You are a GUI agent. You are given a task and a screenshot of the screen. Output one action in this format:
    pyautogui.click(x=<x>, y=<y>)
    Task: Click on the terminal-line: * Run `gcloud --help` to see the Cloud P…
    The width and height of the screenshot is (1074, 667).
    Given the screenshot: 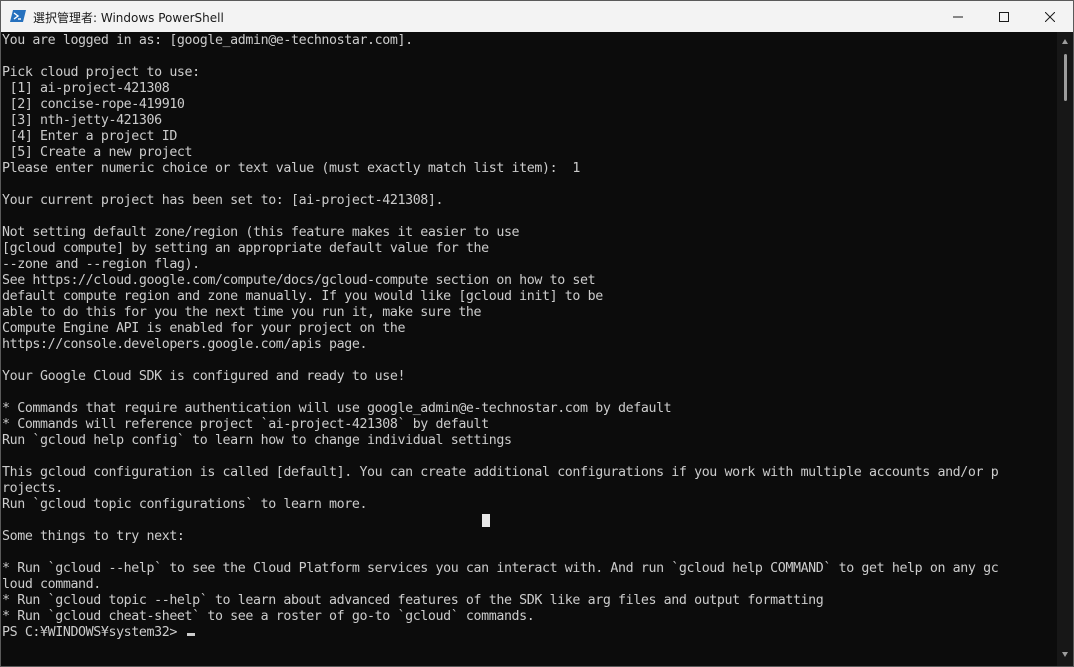 What is the action you would take?
    pyautogui.click(x=500, y=568)
    